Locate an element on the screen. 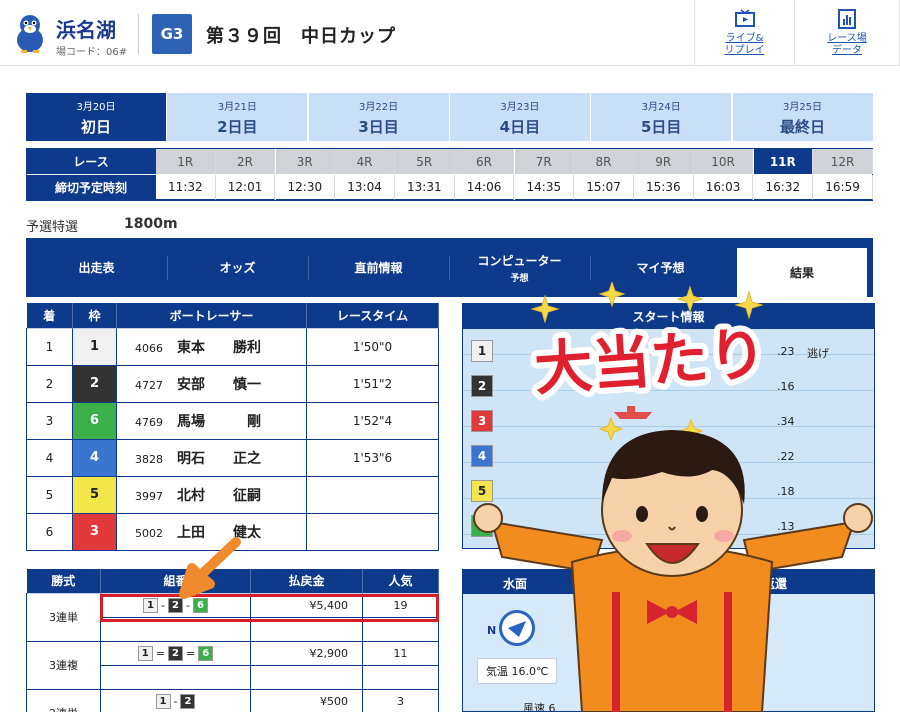  racer-cell: 3828 明石 正之 is located at coordinates (211, 457).